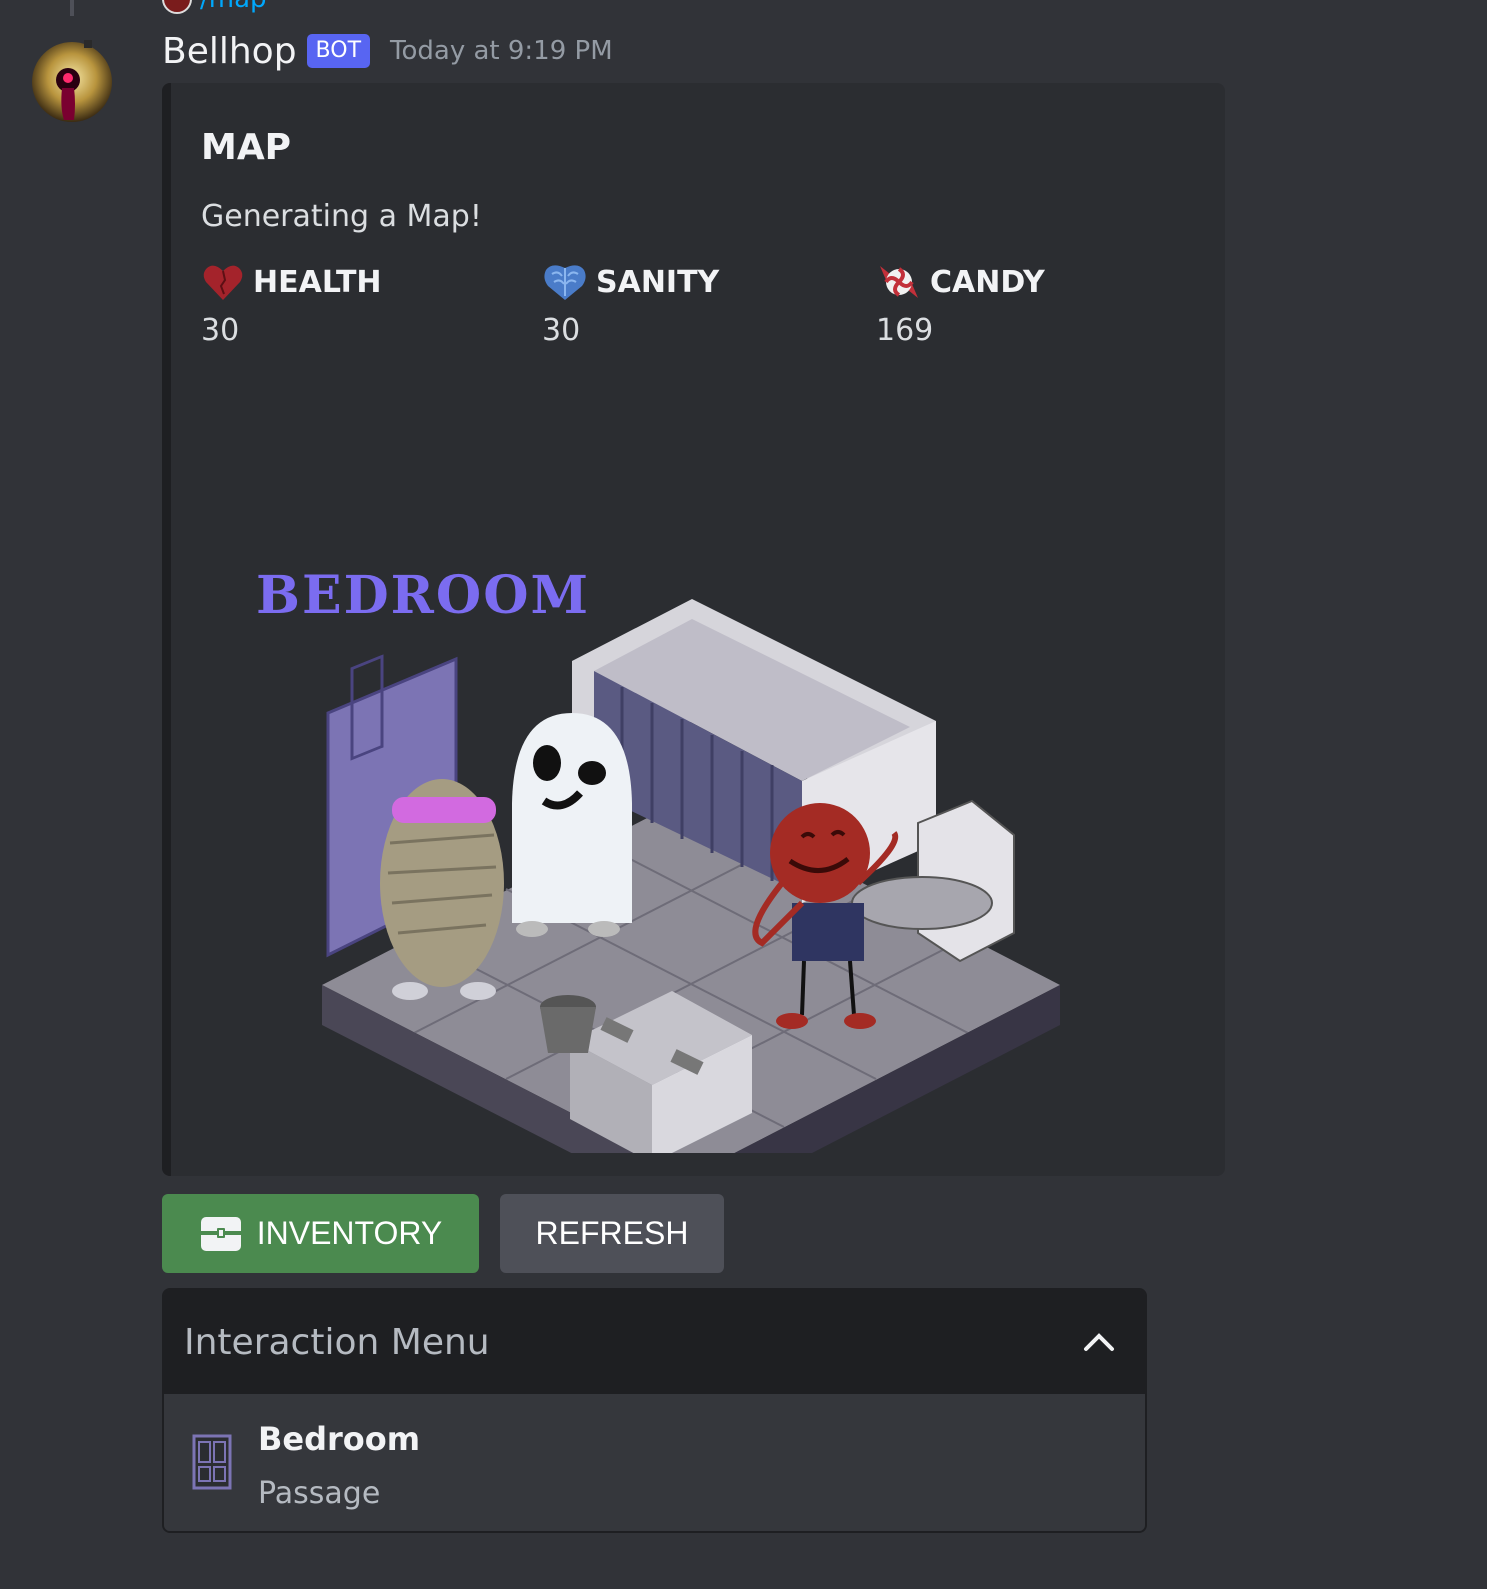 The image size is (1487, 1589). Describe the element at coordinates (654, 1462) in the screenshot. I see `select-option-bedroom: Bedroom Passage` at that location.